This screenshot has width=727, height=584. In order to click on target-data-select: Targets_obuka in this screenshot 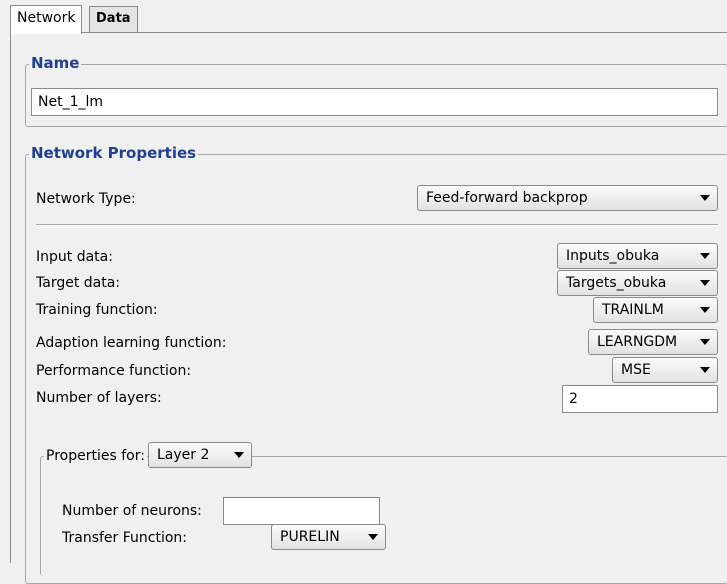, I will do `click(637, 283)`.